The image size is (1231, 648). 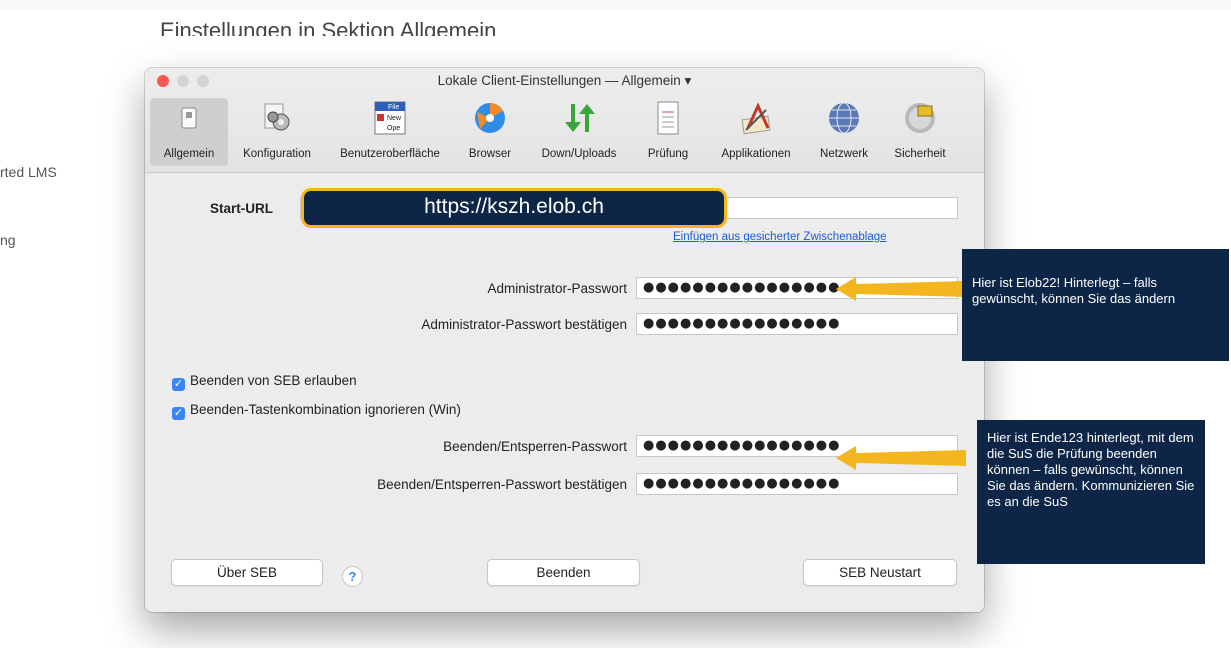 I want to click on tab-sicherheit: Sicherheit, so click(x=920, y=132).